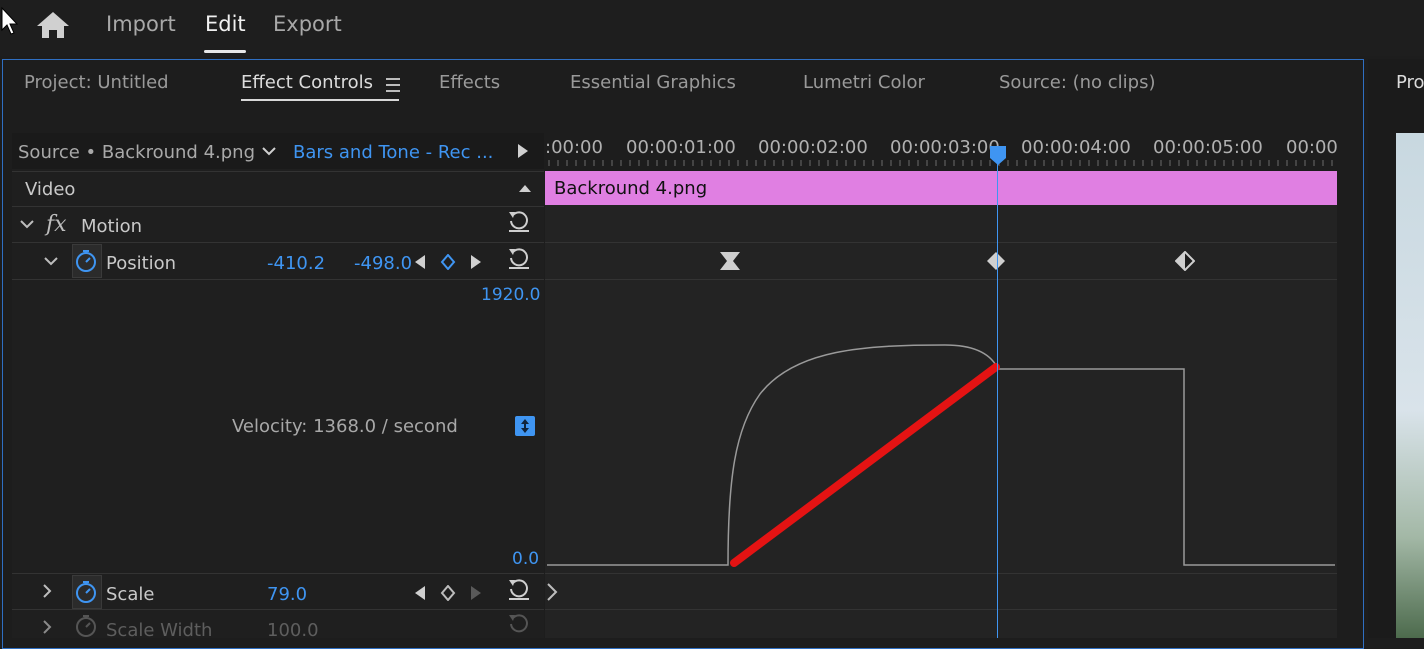 This screenshot has width=1424, height=649. Describe the element at coordinates (1410, 82) in the screenshot. I see `tab-program: Pro` at that location.